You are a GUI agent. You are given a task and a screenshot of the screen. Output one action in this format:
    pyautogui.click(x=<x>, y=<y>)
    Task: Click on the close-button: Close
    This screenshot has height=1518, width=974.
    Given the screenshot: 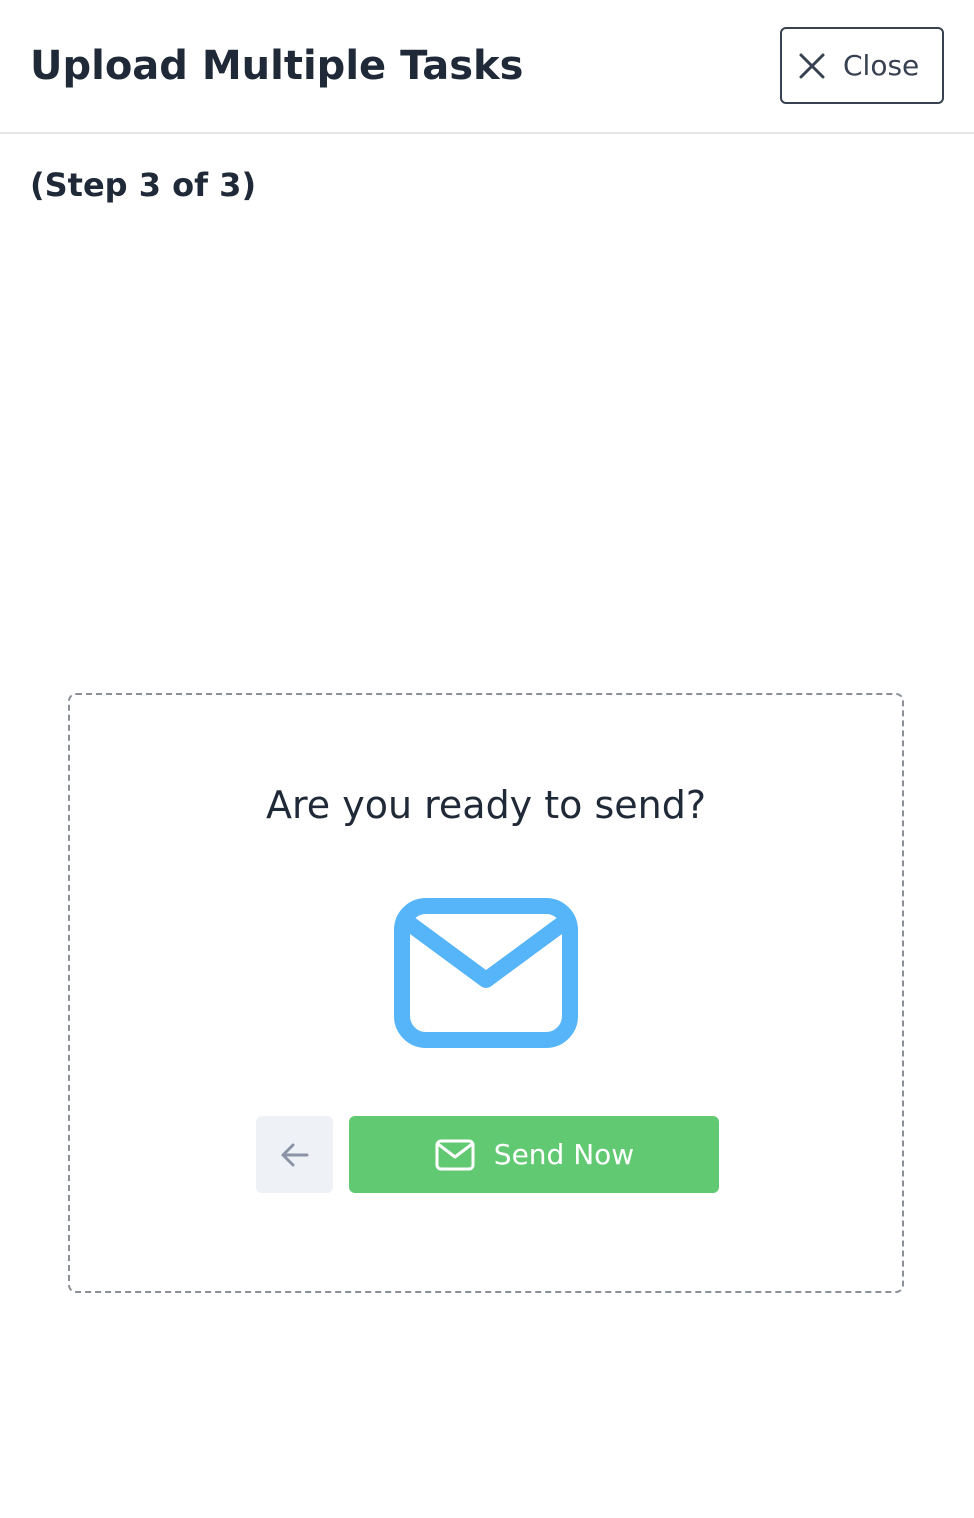 What is the action you would take?
    pyautogui.click(x=862, y=65)
    